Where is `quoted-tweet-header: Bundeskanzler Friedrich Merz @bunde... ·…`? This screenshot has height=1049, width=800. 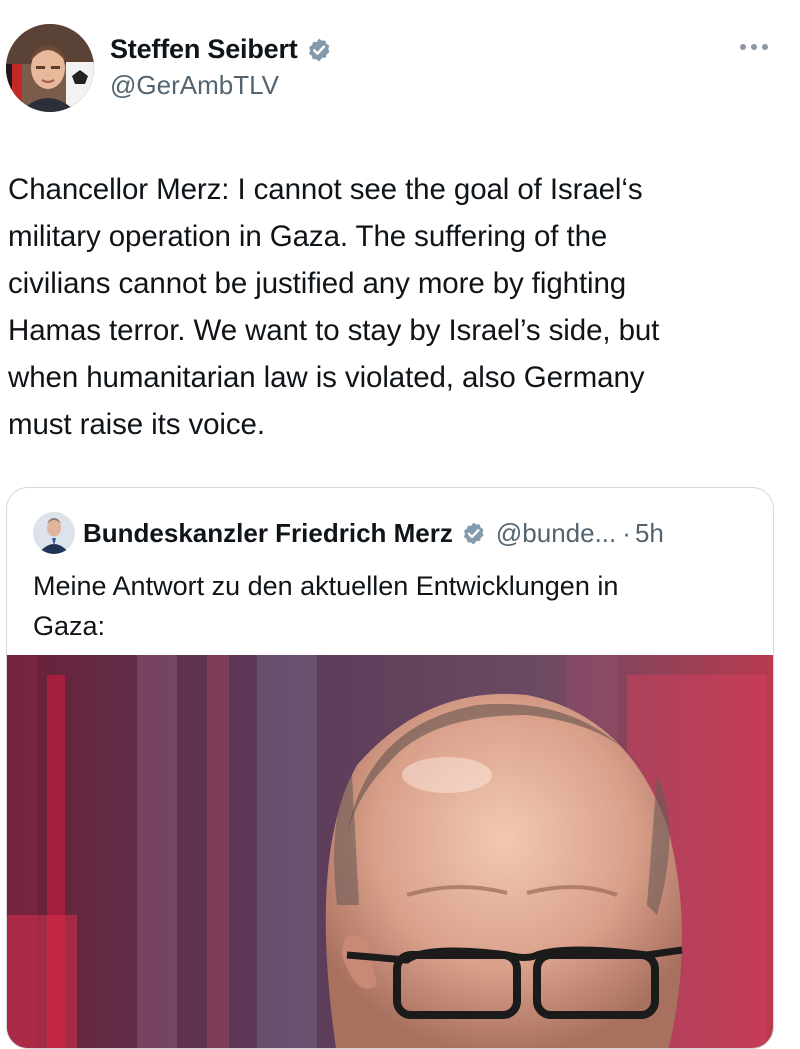 quoted-tweet-header: Bundeskanzler Friedrich Merz @bunde... ·… is located at coordinates (373, 533).